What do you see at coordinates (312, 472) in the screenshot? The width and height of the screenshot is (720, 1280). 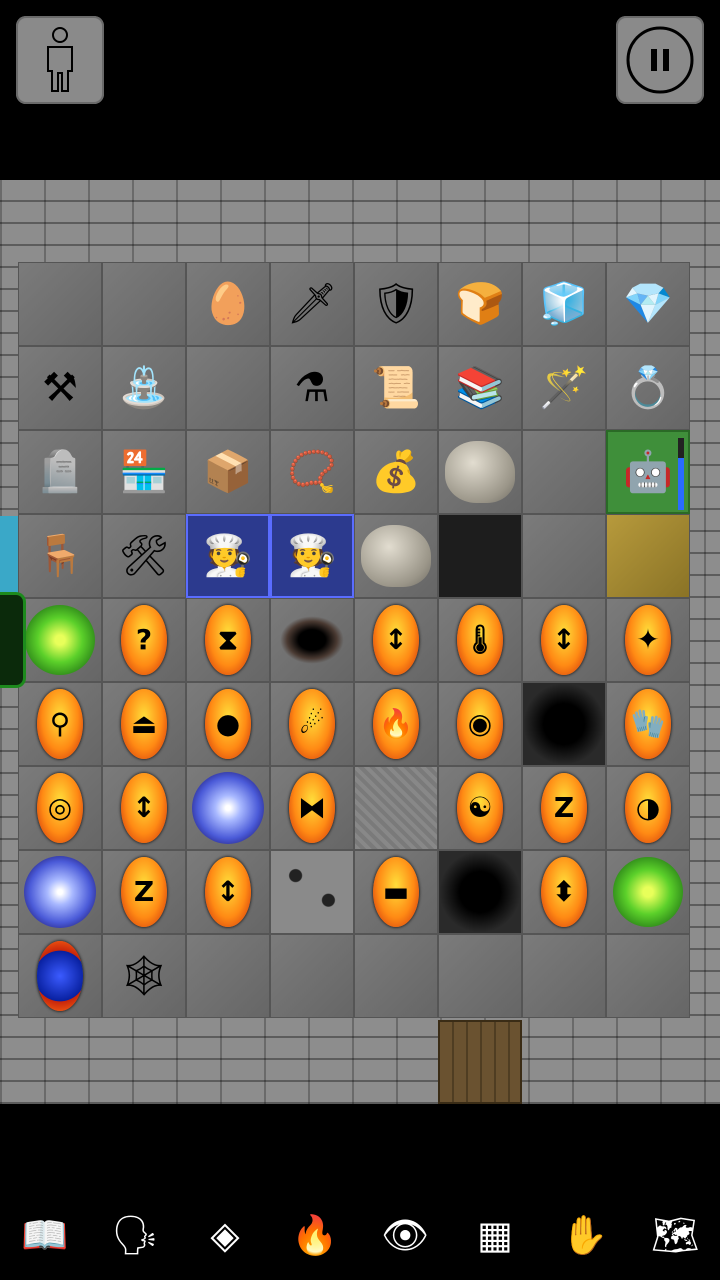 I see `tile-item: 📿` at bounding box center [312, 472].